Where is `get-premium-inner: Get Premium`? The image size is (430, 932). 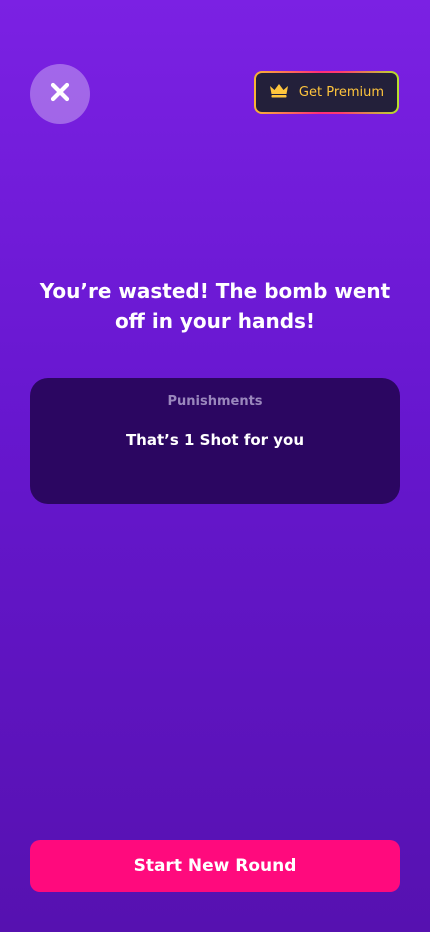
get-premium-inner: Get Premium is located at coordinates (326, 92).